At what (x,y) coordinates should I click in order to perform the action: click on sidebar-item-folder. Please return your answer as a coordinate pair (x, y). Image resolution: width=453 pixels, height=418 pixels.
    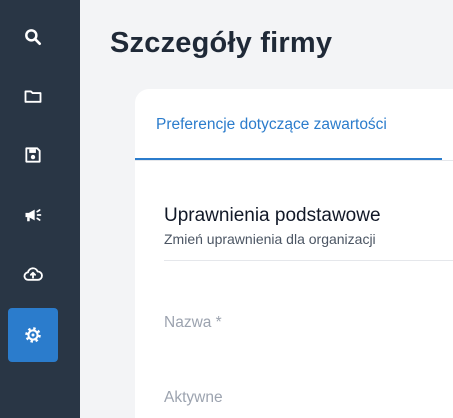
    Looking at the image, I should click on (33, 96).